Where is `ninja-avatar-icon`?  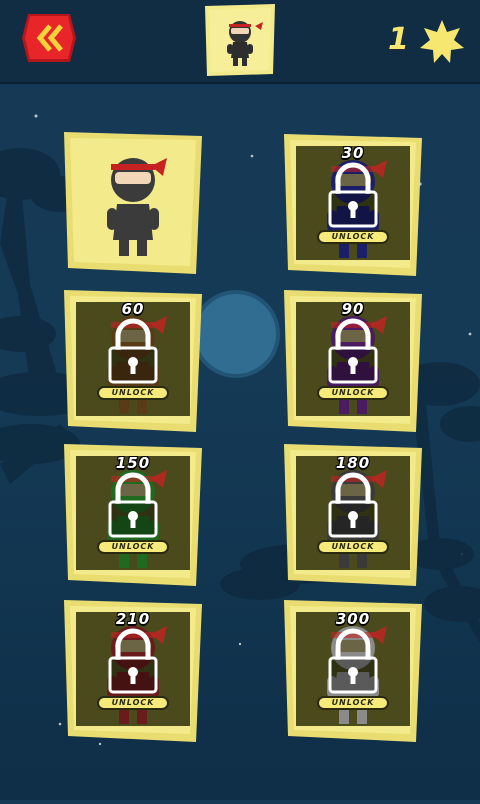
ninja-avatar-icon is located at coordinates (240, 40).